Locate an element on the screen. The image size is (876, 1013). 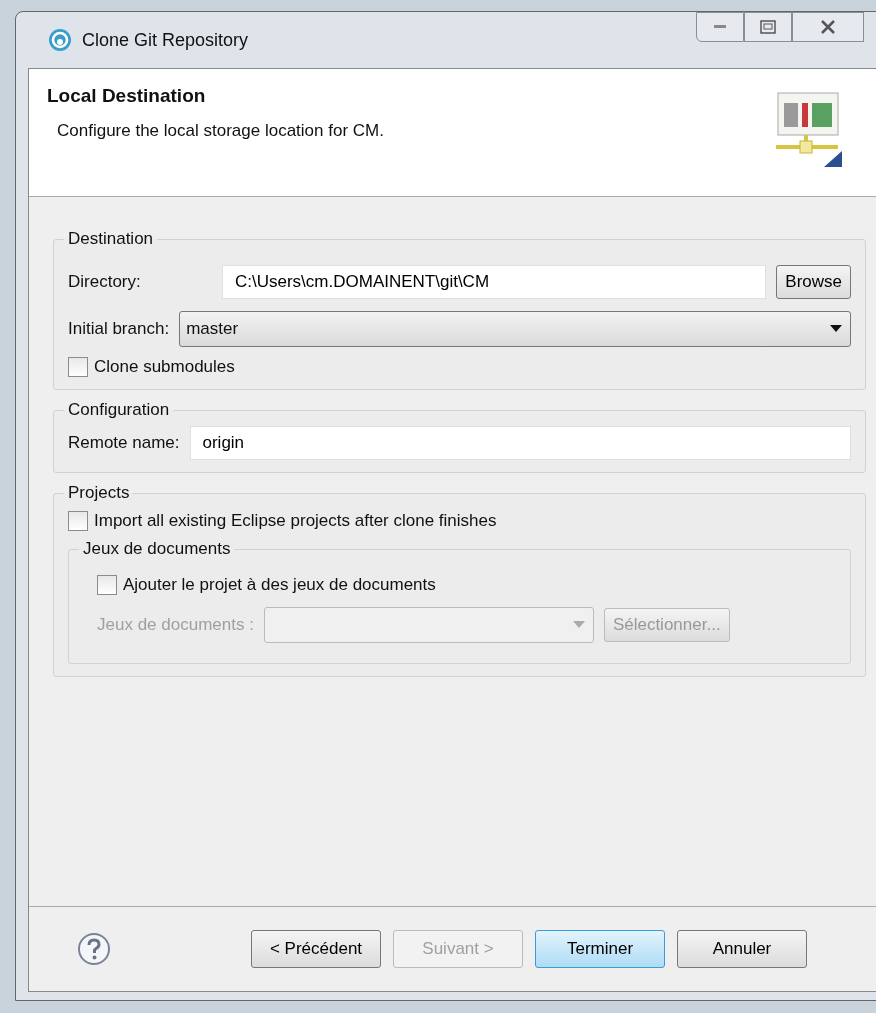
field-label: Directory: is located at coordinates (105, 282).